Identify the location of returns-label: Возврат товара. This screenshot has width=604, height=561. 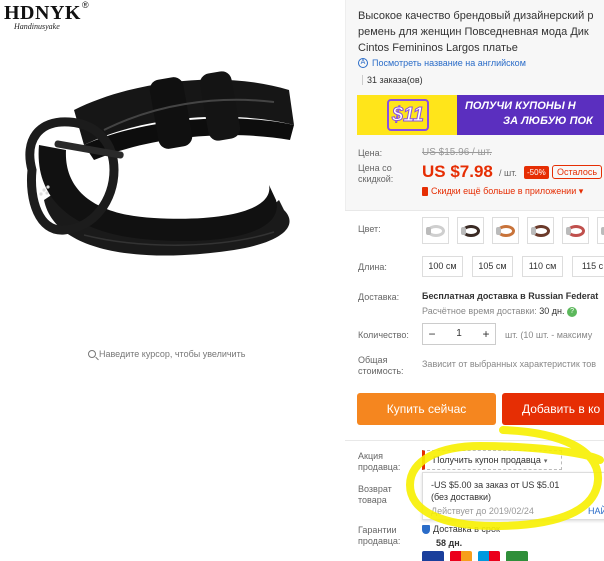
(375, 495).